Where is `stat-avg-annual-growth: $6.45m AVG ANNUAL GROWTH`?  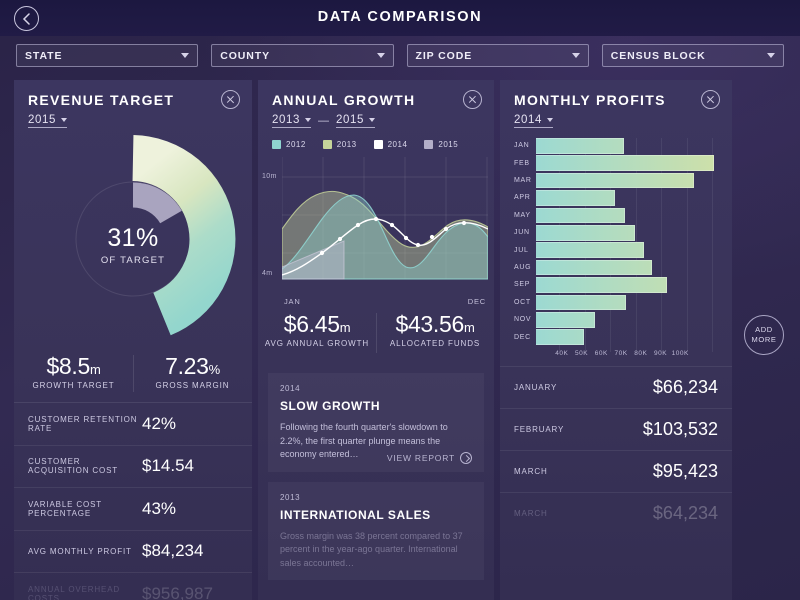
stat-avg-annual-growth: $6.45m AVG ANNUAL GROWTH is located at coordinates (317, 334).